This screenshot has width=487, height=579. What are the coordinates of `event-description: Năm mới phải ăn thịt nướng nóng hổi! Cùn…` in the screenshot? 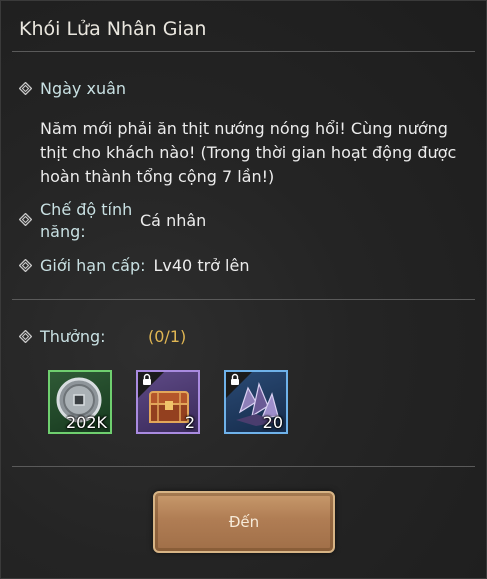 It's located at (260, 153).